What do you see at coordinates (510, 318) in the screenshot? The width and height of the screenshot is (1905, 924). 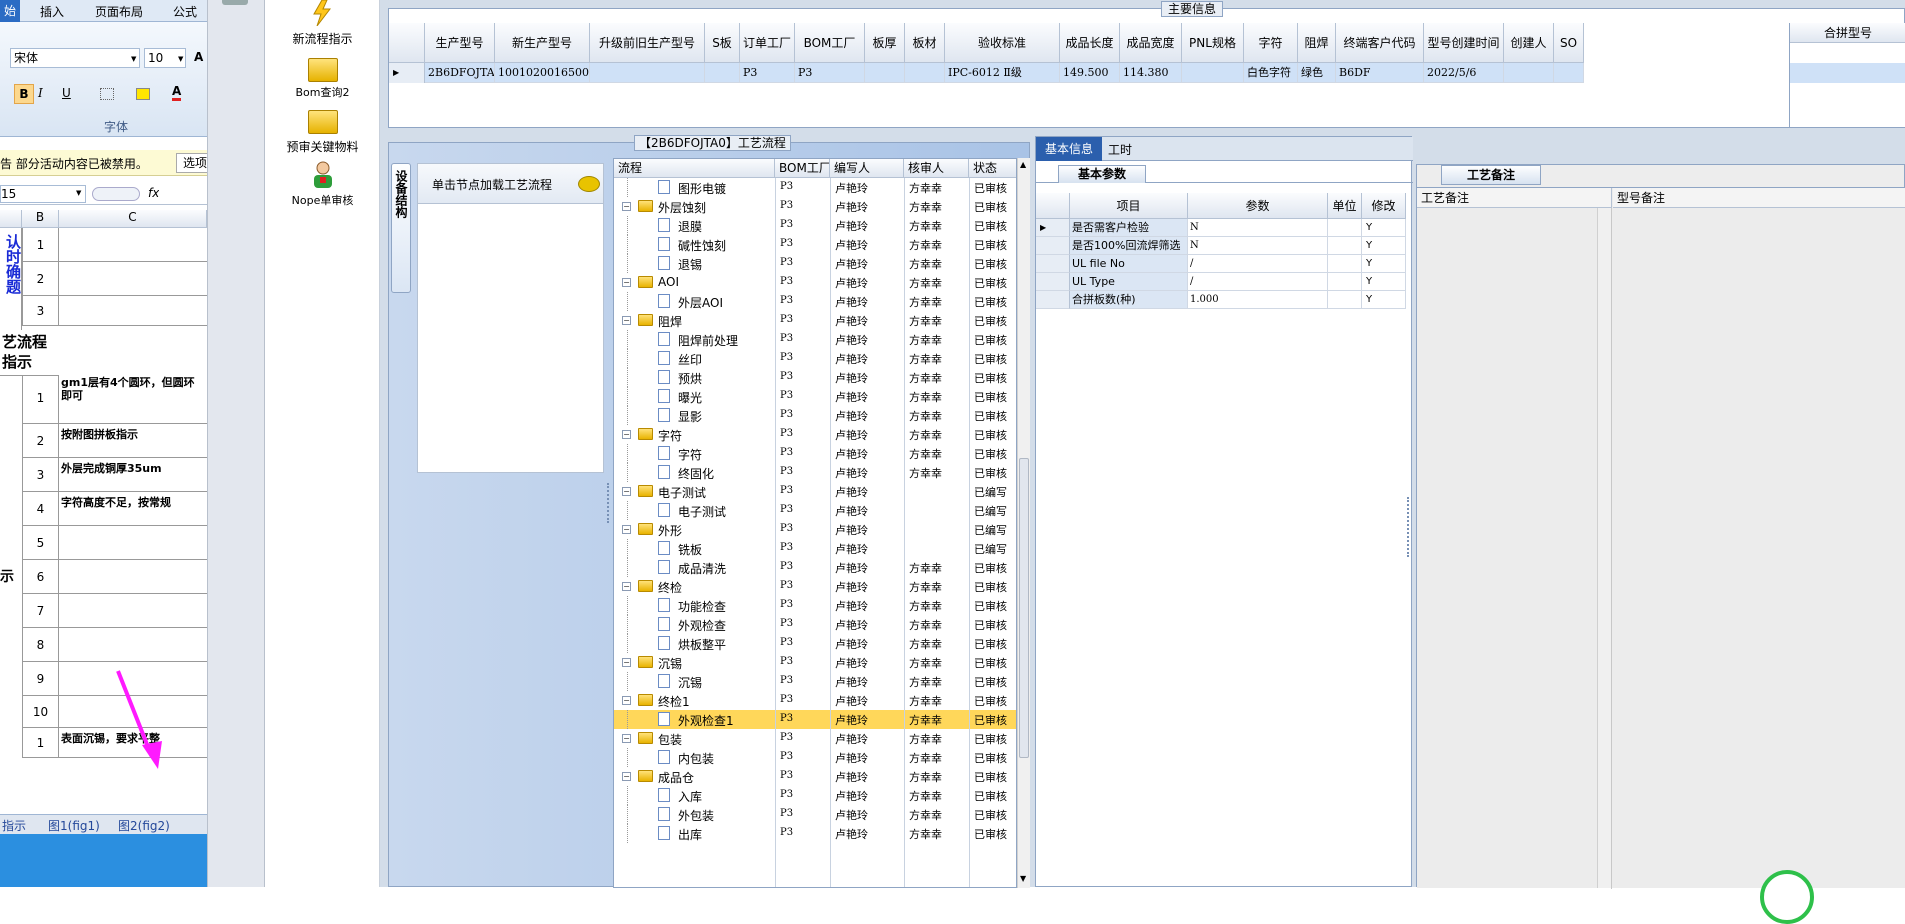 I see `flow-hint-box: 单击节点加载工艺流程` at bounding box center [510, 318].